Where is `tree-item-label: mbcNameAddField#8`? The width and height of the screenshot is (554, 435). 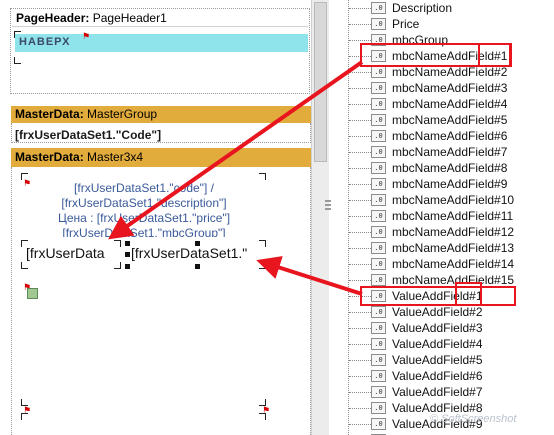 tree-item-label: mbcNameAddField#8 is located at coordinates (450, 168).